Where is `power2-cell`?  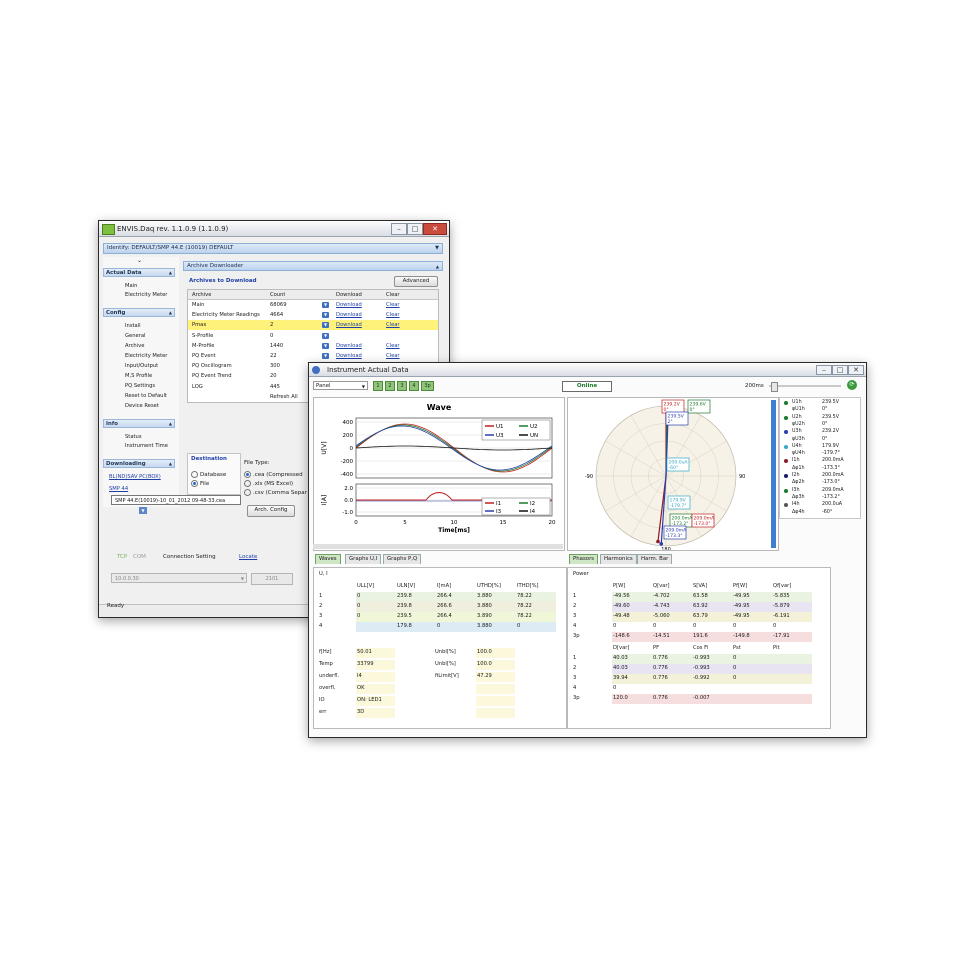
power2-cell is located at coordinates (792, 679).